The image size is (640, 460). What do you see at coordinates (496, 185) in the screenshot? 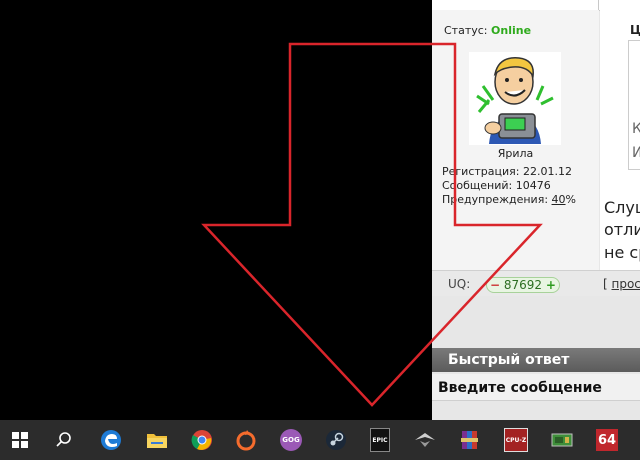
I see `message-count: Сообщений: 10476` at bounding box center [496, 185].